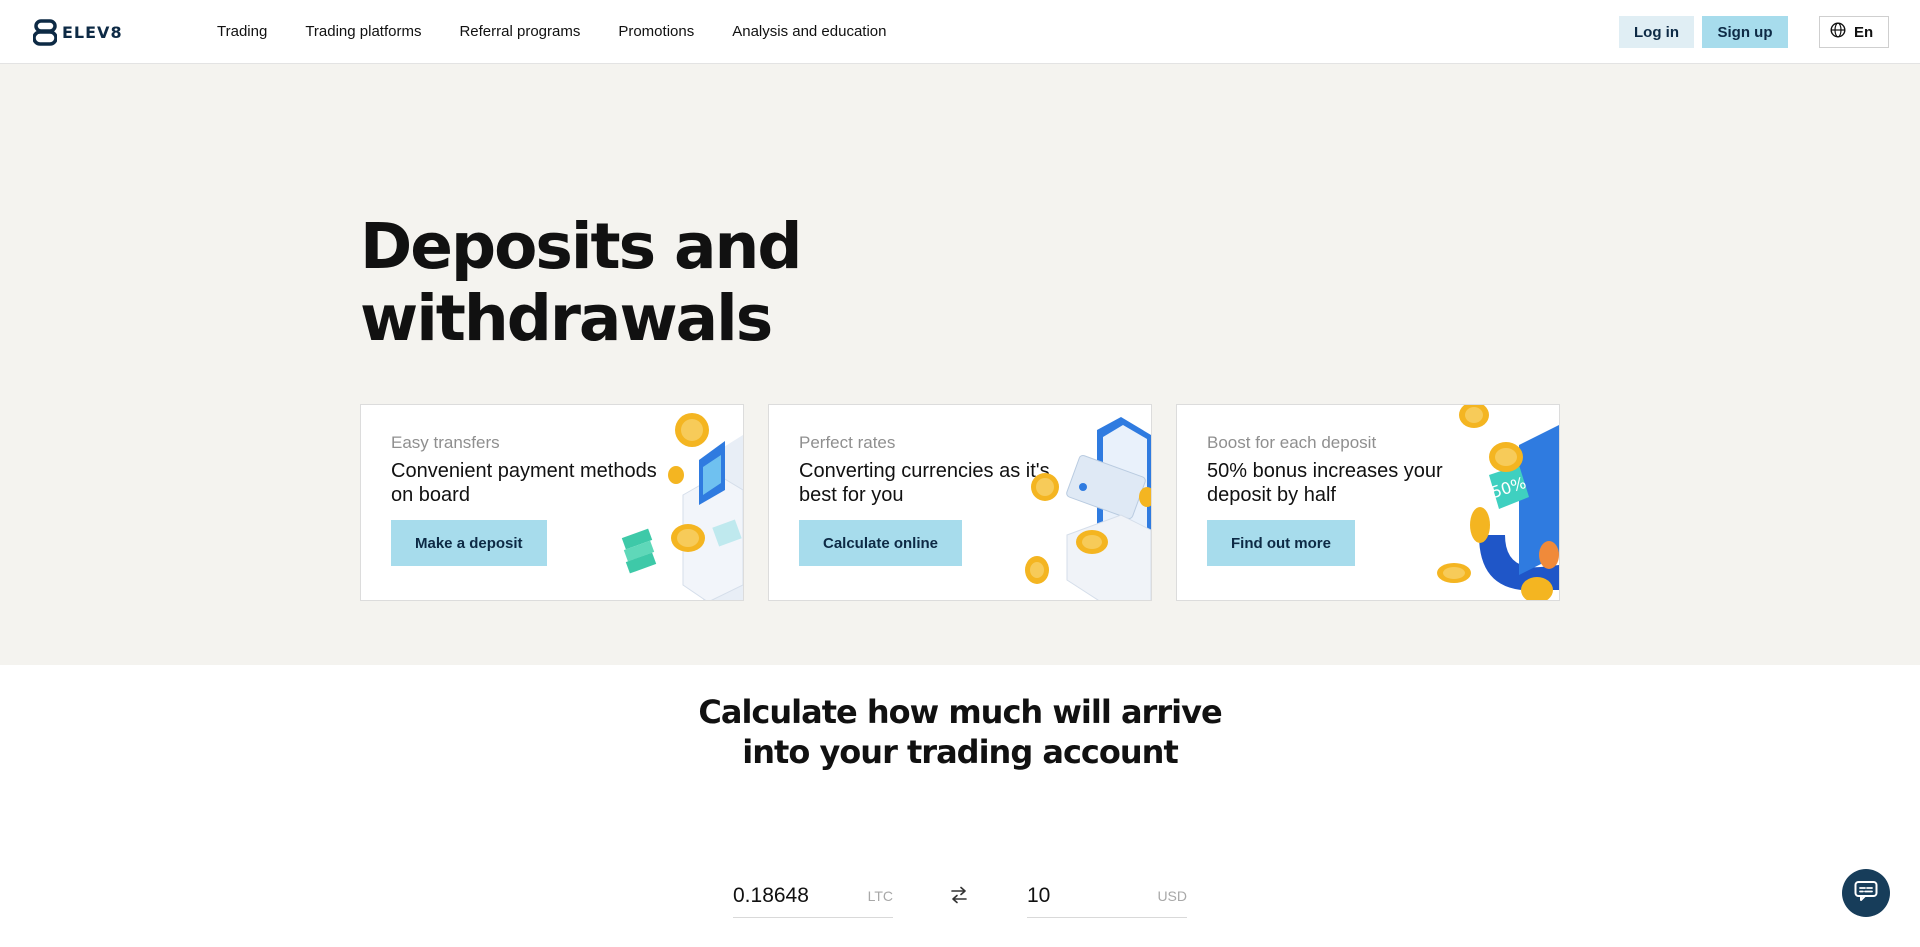  What do you see at coordinates (363, 32) in the screenshot?
I see `nav-trading-platforms: Trading platforms` at bounding box center [363, 32].